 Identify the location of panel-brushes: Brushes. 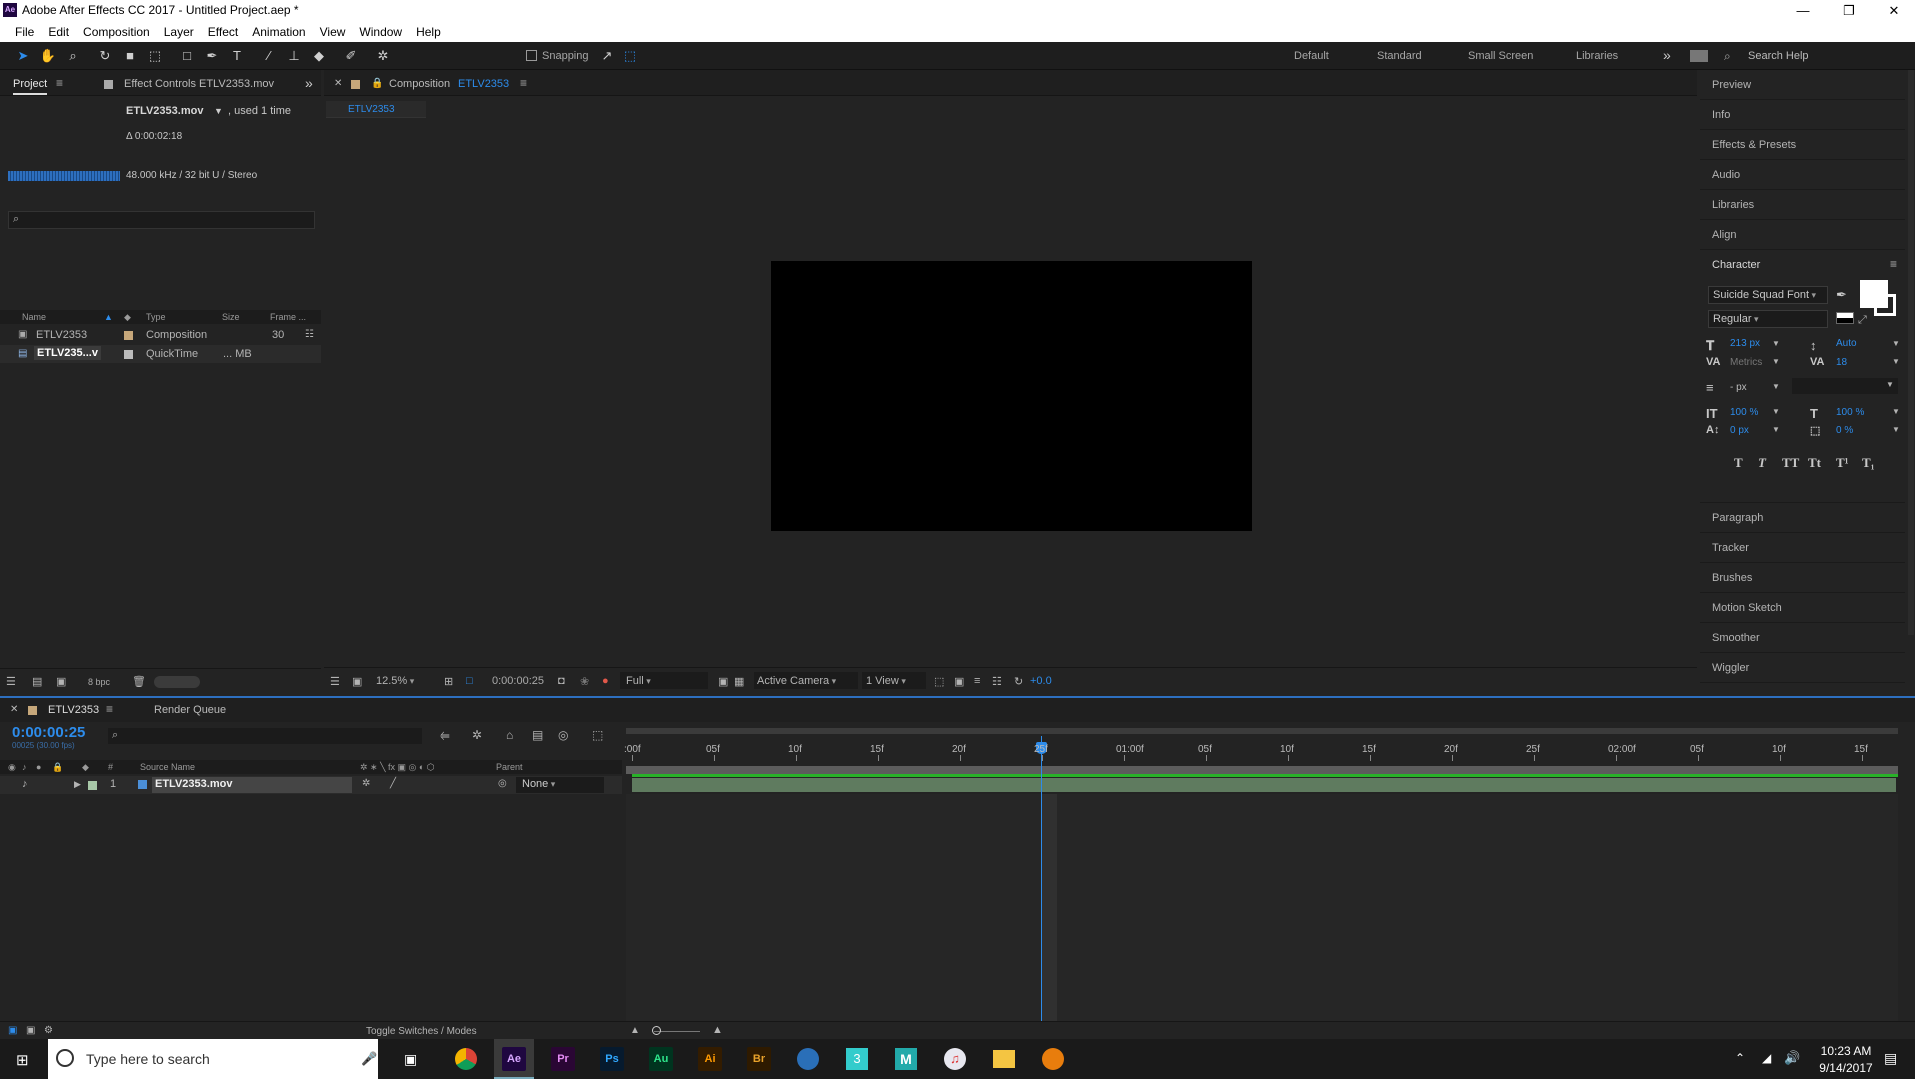
(1802, 578).